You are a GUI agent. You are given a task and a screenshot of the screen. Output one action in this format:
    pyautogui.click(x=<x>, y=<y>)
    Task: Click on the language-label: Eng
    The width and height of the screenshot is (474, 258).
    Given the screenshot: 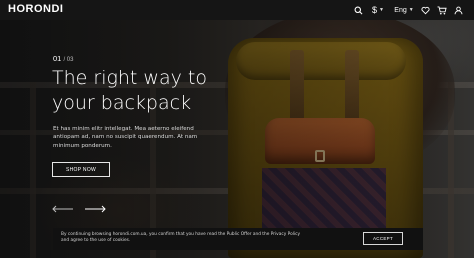 What is the action you would take?
    pyautogui.click(x=400, y=10)
    